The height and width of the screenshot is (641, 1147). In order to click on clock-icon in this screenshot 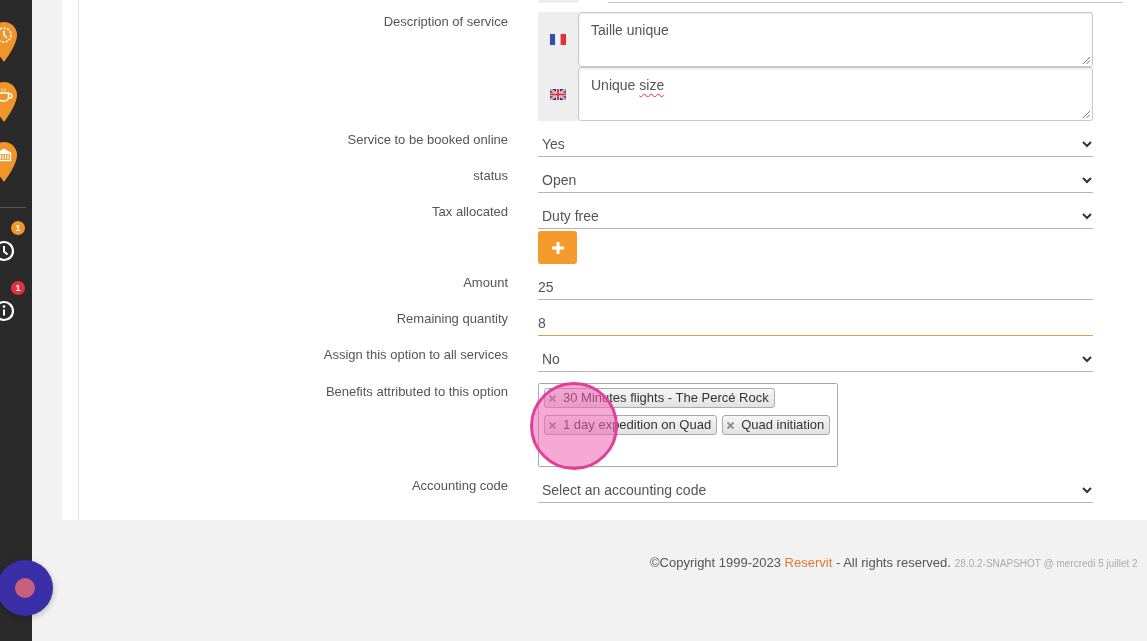, I will do `click(7, 251)`.